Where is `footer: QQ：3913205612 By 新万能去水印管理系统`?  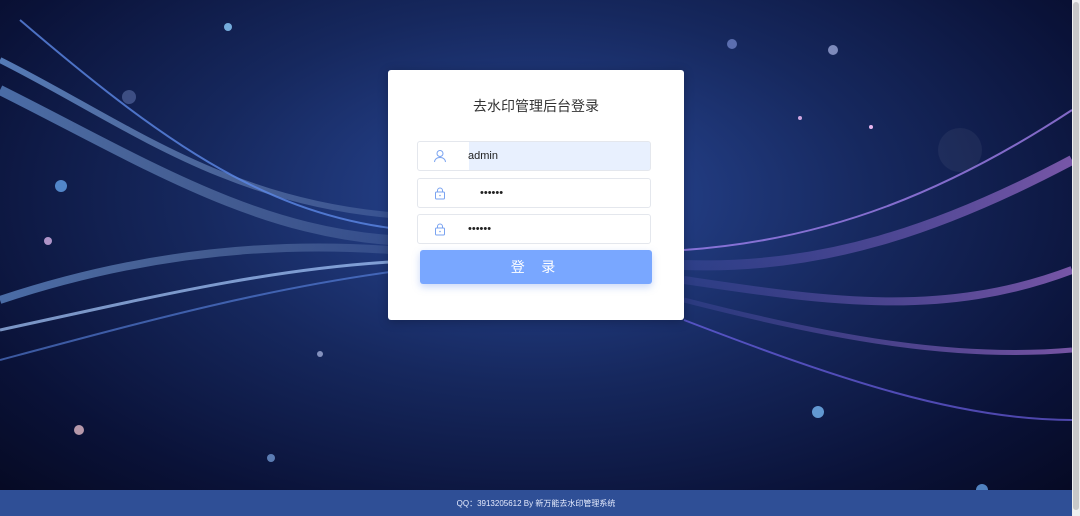
footer: QQ：3913205612 By 新万能去水印管理系统 is located at coordinates (536, 503).